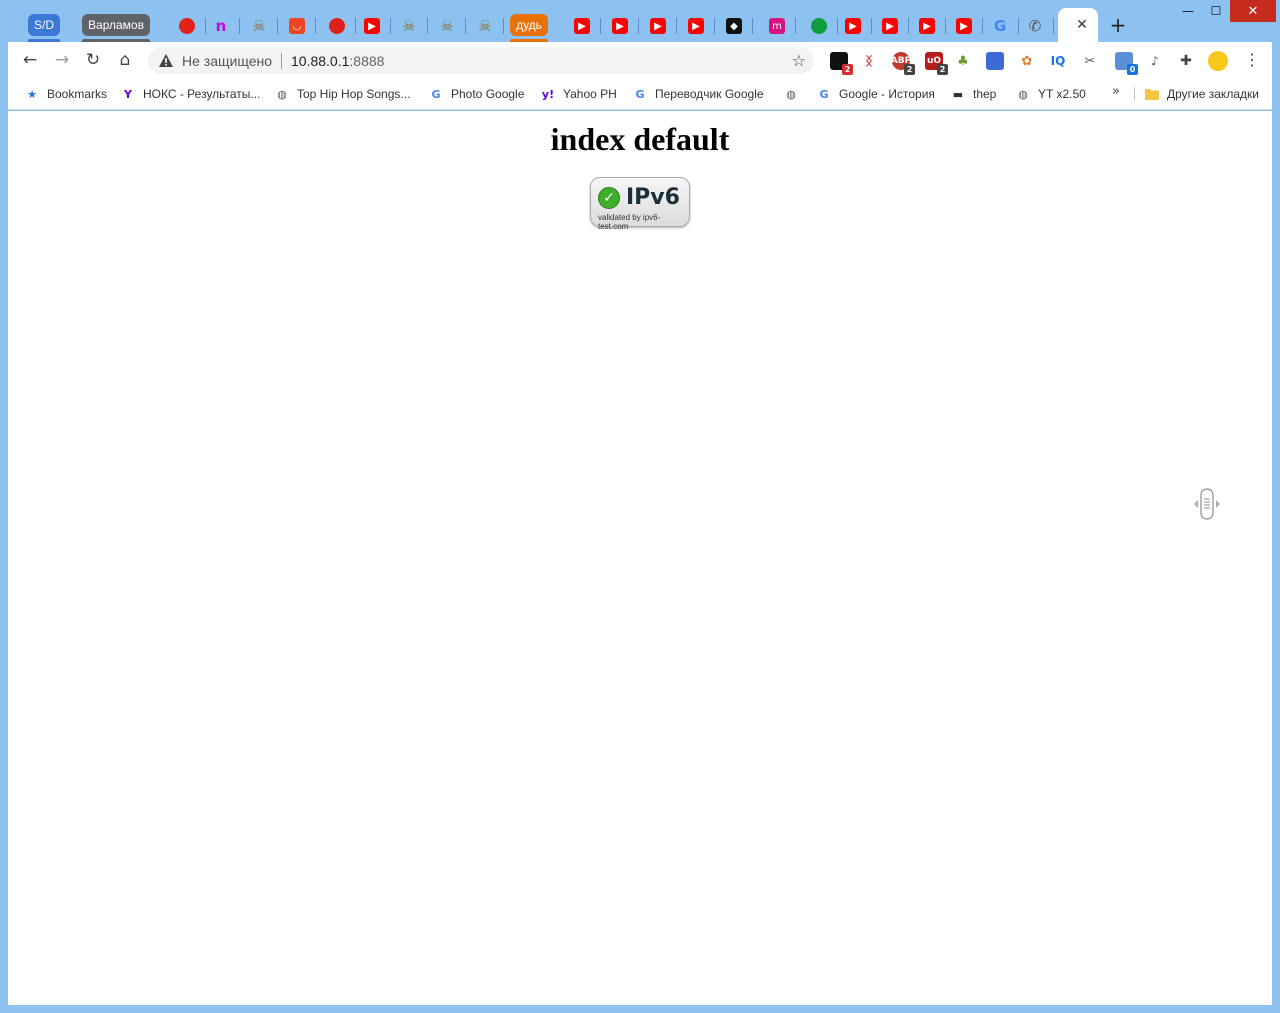 The image size is (1280, 1013). Describe the element at coordinates (77, 94) in the screenshot. I see `bookmark-label: Bookmarks` at that location.